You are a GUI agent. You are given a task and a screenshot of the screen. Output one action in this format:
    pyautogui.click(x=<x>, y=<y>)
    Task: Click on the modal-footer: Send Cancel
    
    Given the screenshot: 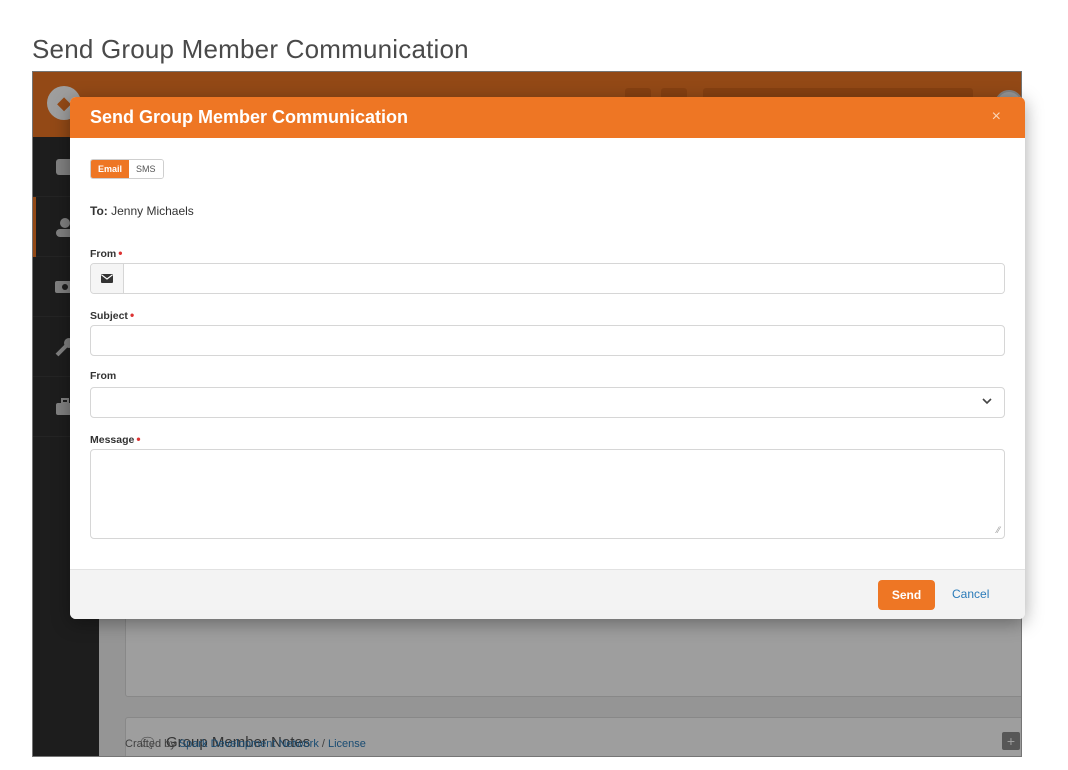 What is the action you would take?
    pyautogui.click(x=547, y=594)
    